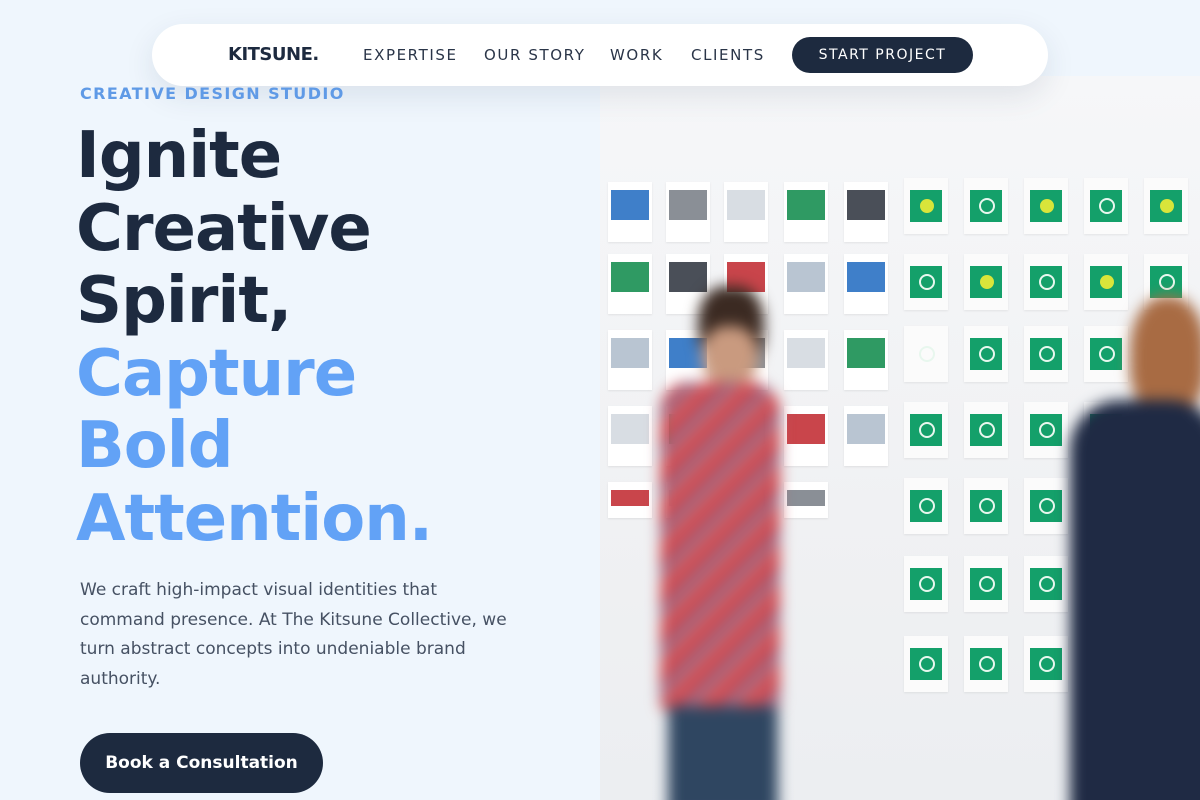 The height and width of the screenshot is (800, 1200). Describe the element at coordinates (184, 301) in the screenshot. I see `headline-line-3: Spirit,` at that location.